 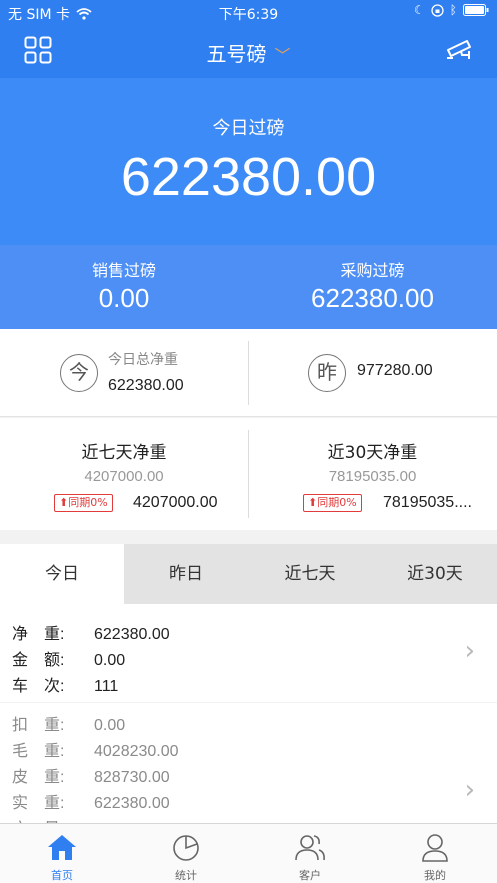 I want to click on yesterday-net-value: 977280.00, so click(x=395, y=370).